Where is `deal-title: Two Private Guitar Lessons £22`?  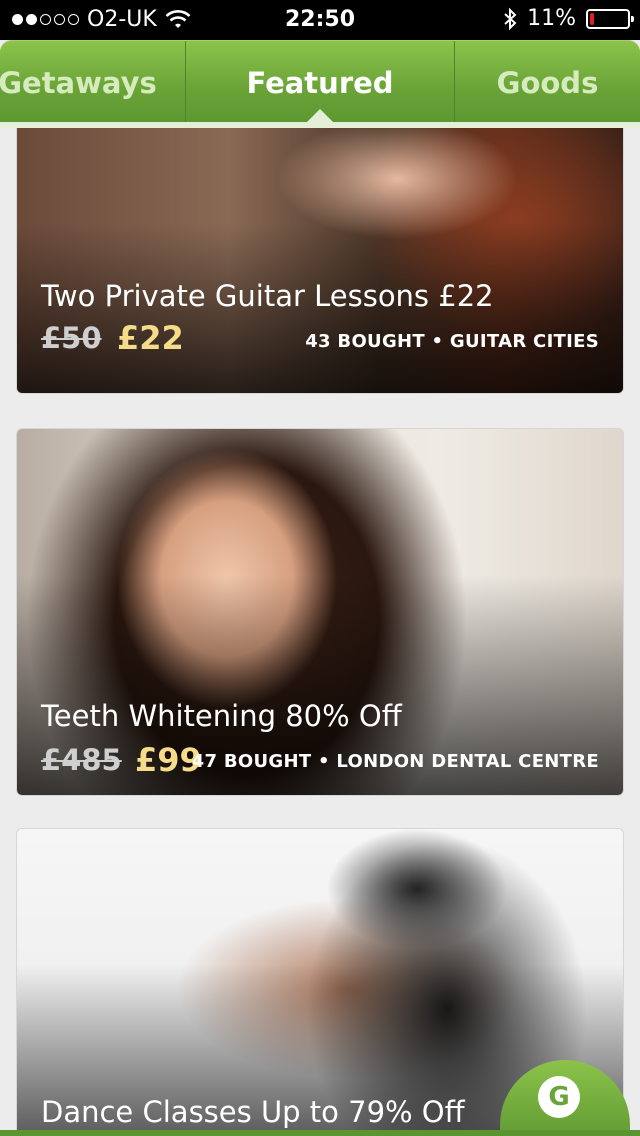
deal-title: Two Private Guitar Lessons £22 is located at coordinates (267, 296).